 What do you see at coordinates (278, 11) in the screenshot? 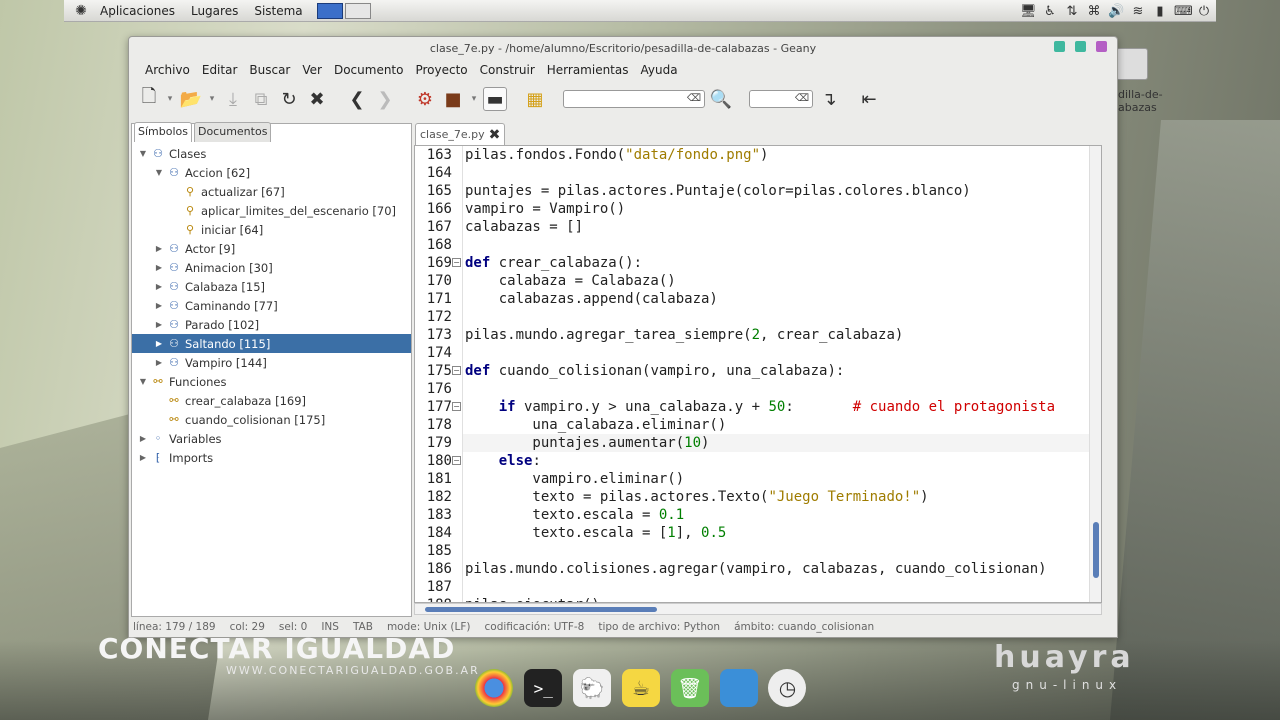
I see `menu-sistema: Sistema` at bounding box center [278, 11].